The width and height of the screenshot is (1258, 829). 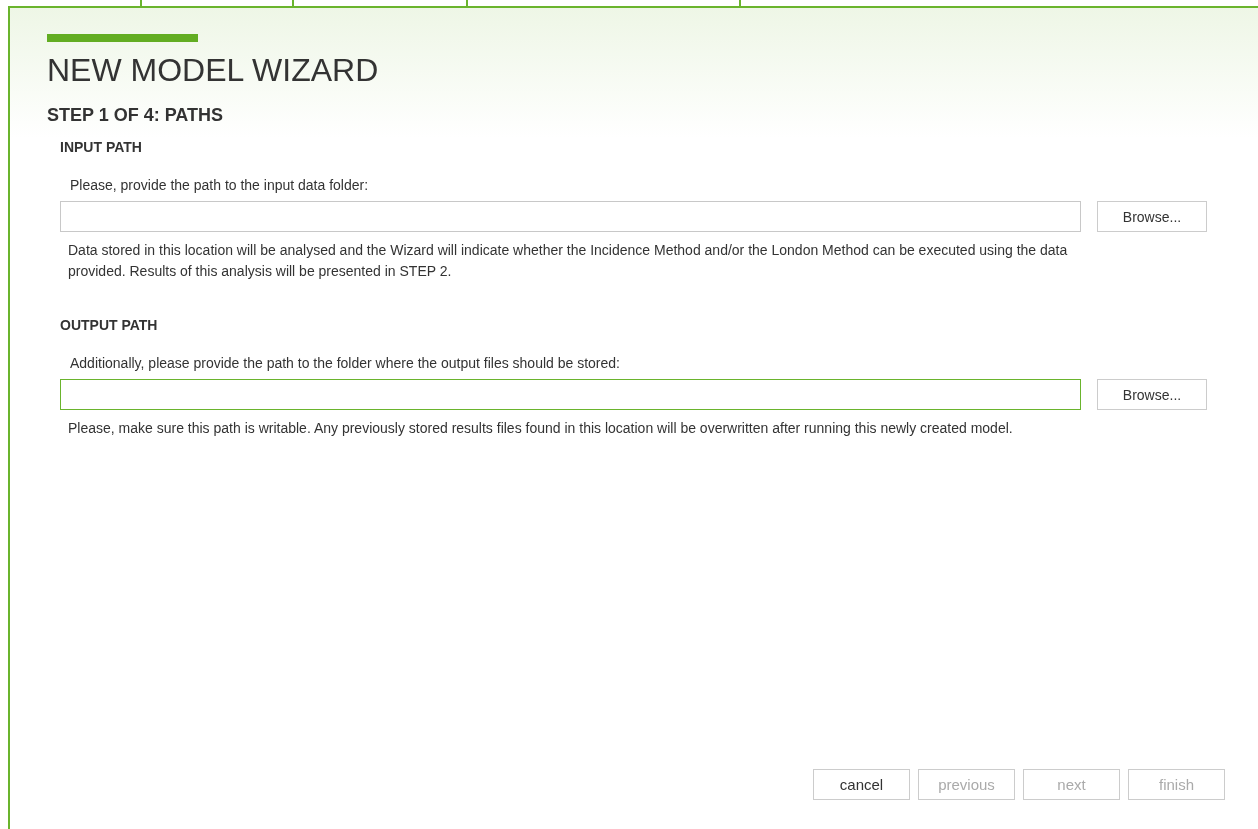 What do you see at coordinates (541, 428) in the screenshot?
I see `help-text: Please, make sure this path is writable. Any previously stored results files found in this location will be overwritten after running this newly created model.` at bounding box center [541, 428].